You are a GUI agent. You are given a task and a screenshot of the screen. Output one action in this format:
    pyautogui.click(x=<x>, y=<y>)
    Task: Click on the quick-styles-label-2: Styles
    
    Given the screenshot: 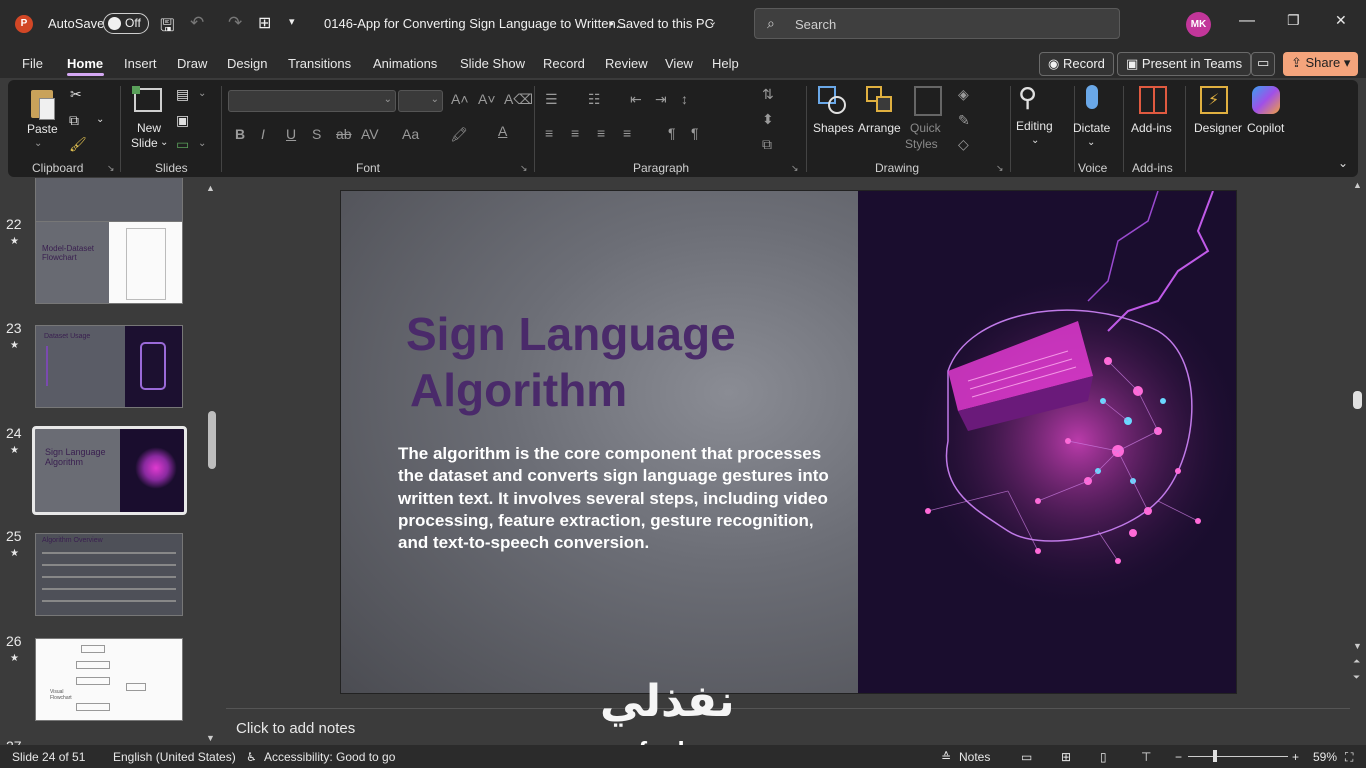 What is the action you would take?
    pyautogui.click(x=921, y=144)
    